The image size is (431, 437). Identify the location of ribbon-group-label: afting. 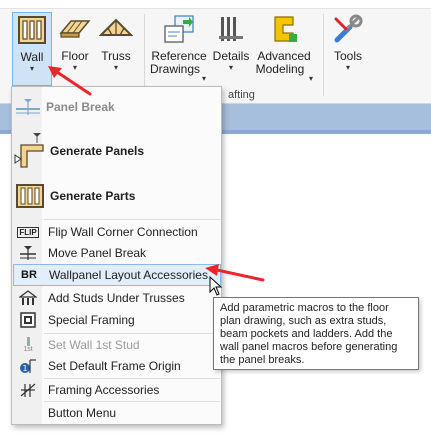
(241, 95).